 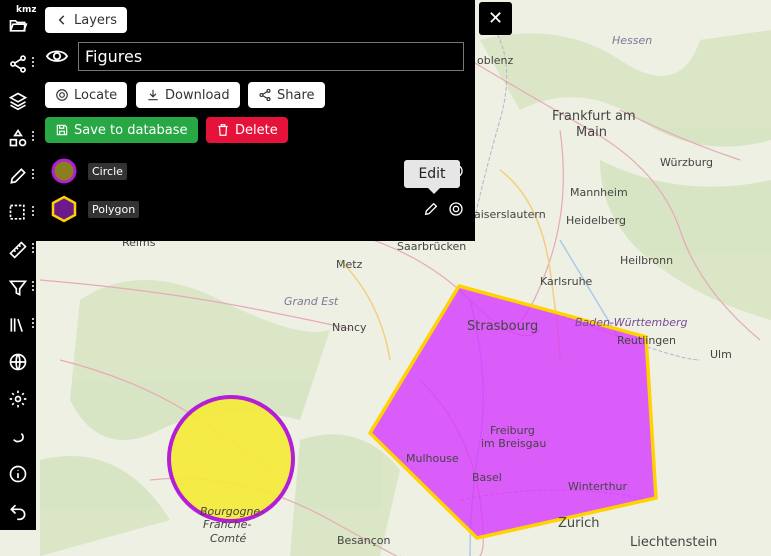 I want to click on close-panel-button: ✕, so click(x=495, y=18).